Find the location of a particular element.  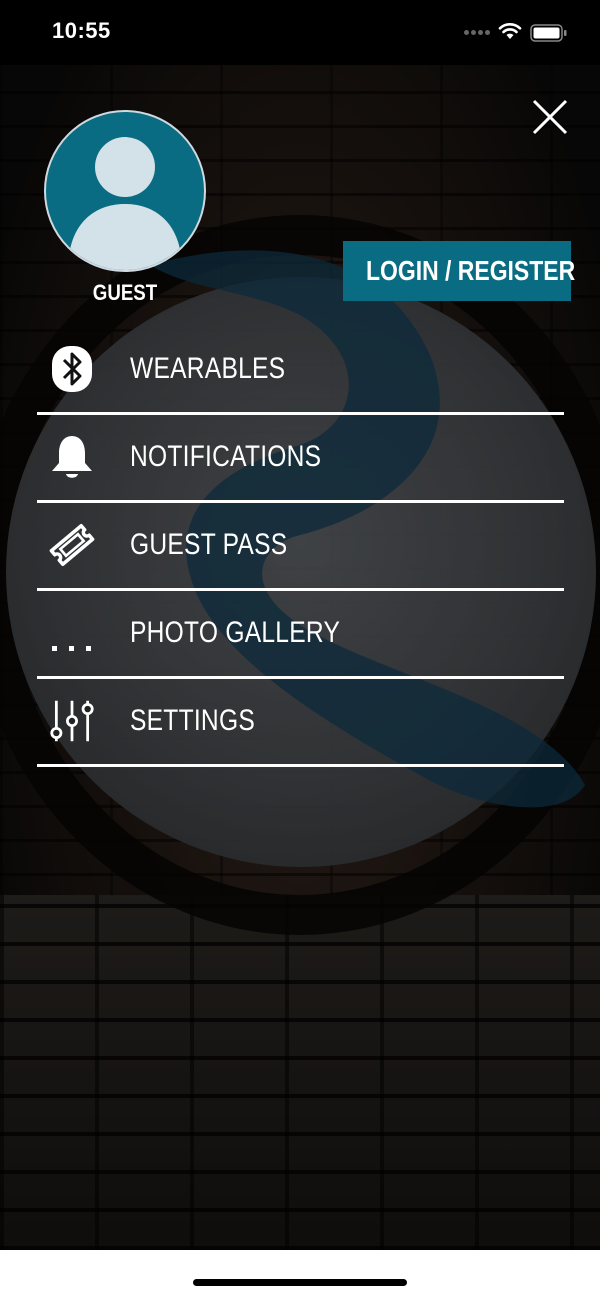

home-indicator is located at coordinates (300, 1282).